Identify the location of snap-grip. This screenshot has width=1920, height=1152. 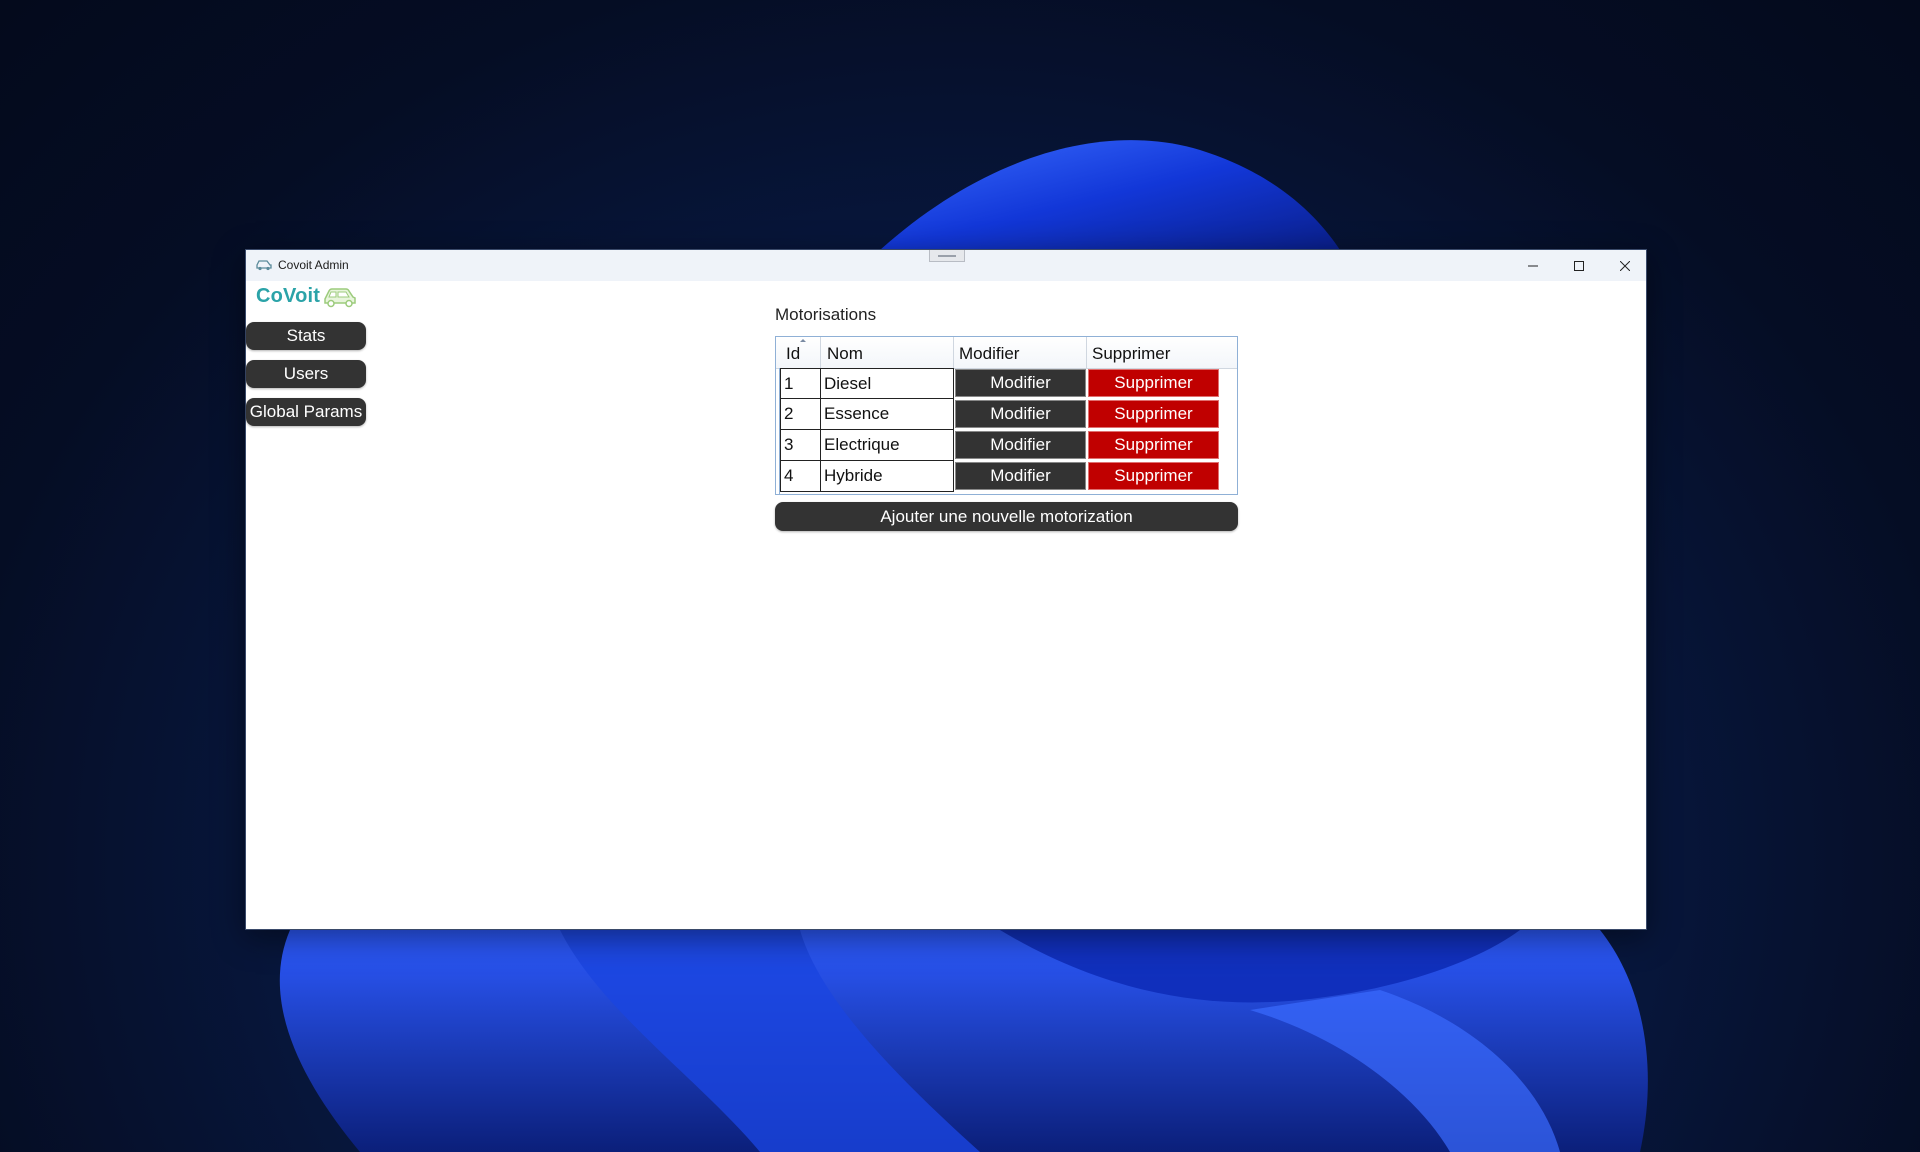
(947, 256).